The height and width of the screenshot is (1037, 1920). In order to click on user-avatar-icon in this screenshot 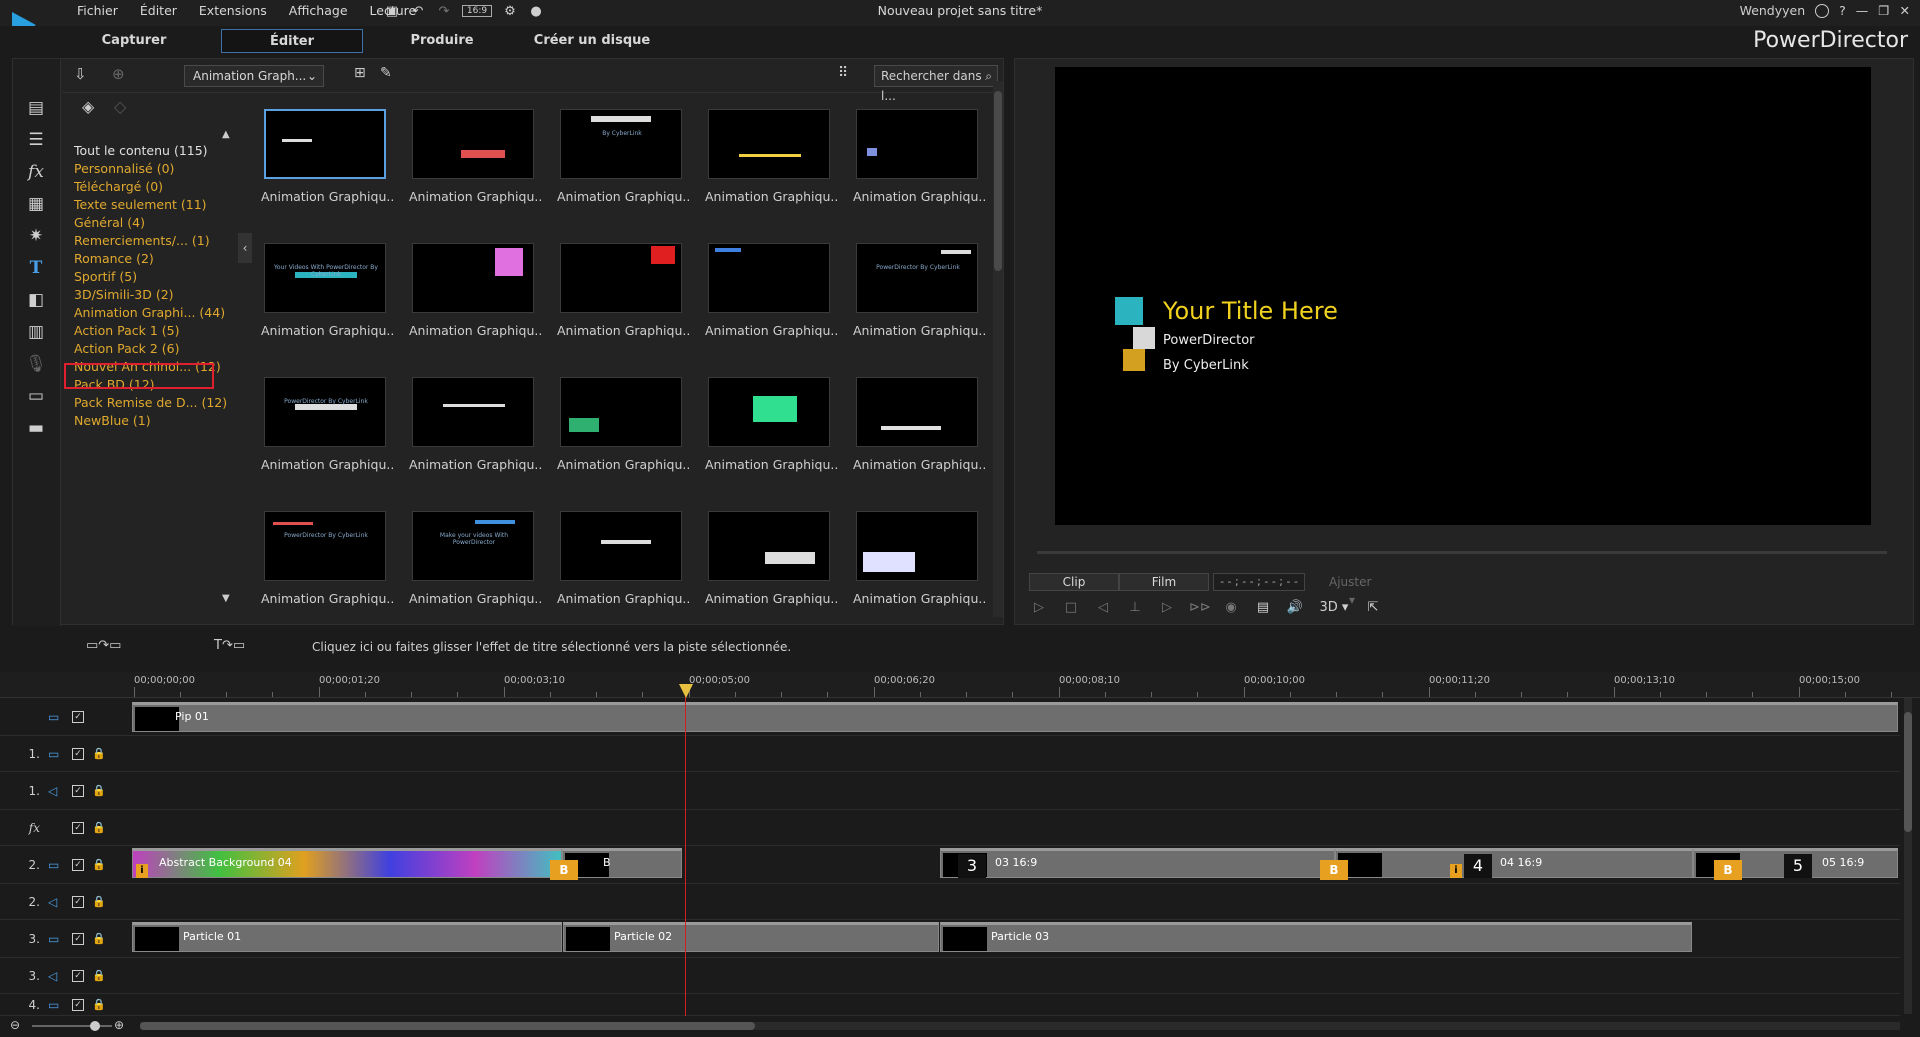, I will do `click(1822, 10)`.